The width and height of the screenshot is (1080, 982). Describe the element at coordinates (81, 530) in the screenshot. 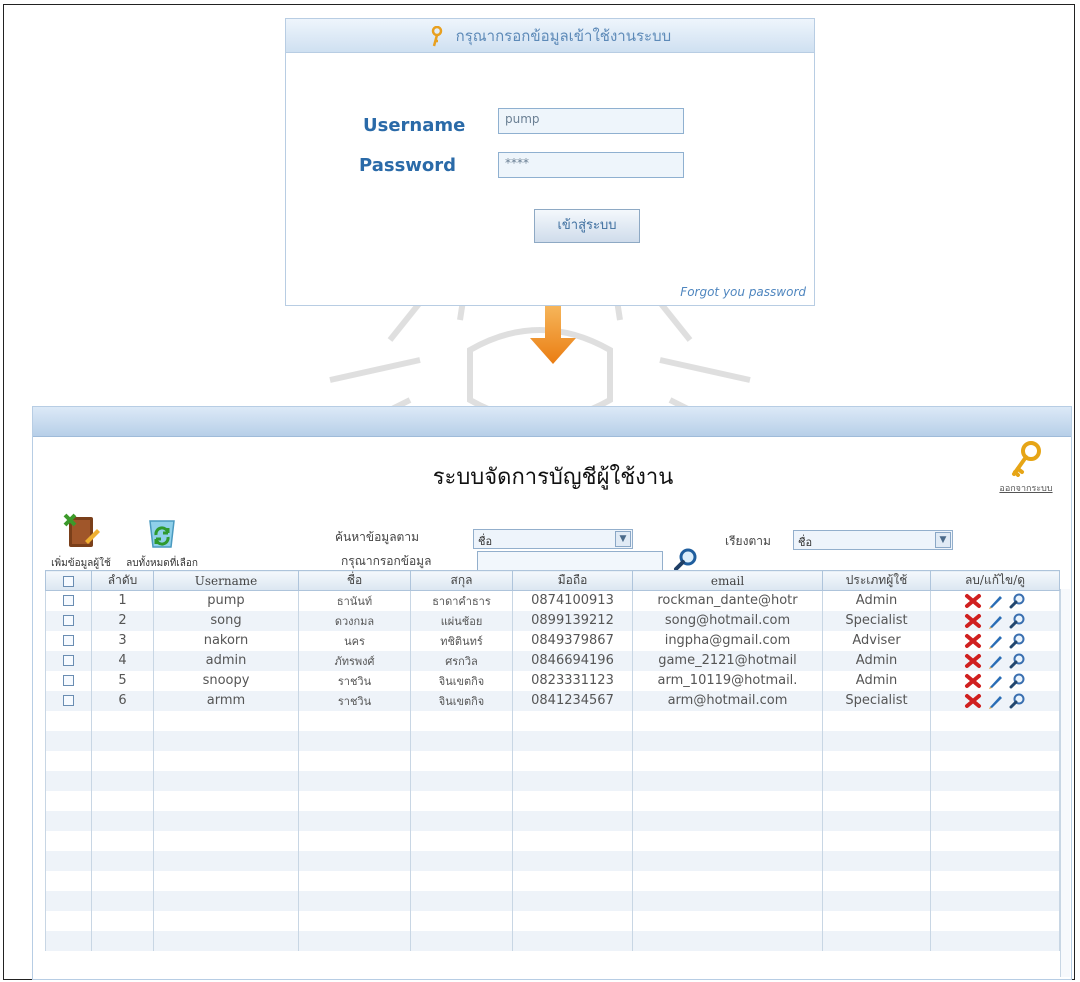

I see `add-user-book-icon` at that location.